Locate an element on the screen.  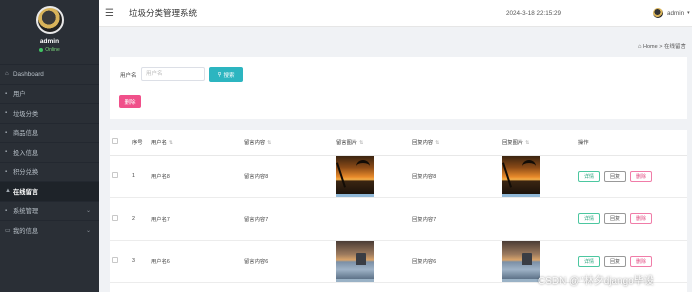
search-button-label: 搜索 is located at coordinates (229, 75).